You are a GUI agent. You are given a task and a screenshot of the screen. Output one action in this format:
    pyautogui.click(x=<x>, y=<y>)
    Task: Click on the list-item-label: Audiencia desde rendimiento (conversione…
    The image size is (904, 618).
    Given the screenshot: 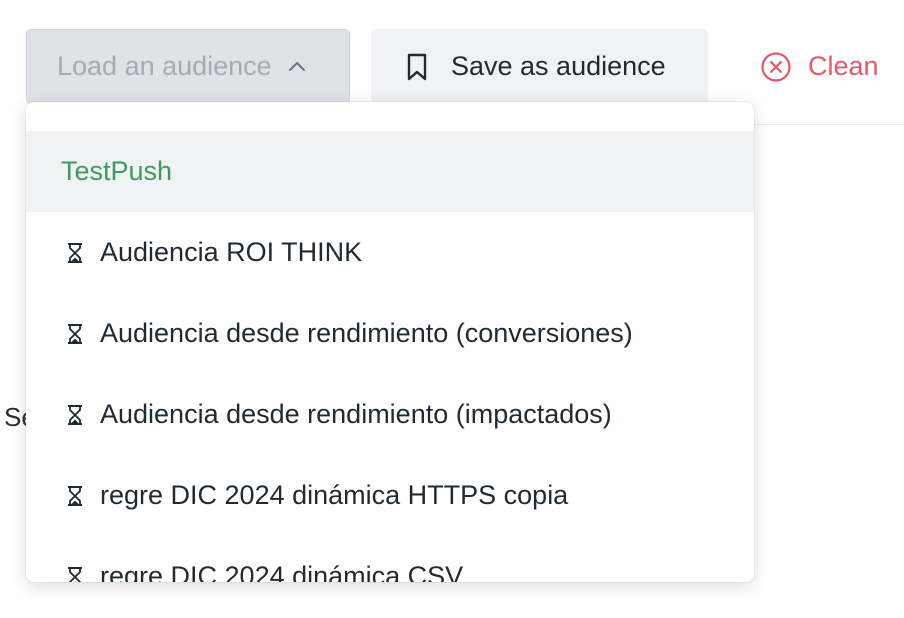 What is the action you would take?
    pyautogui.click(x=366, y=333)
    